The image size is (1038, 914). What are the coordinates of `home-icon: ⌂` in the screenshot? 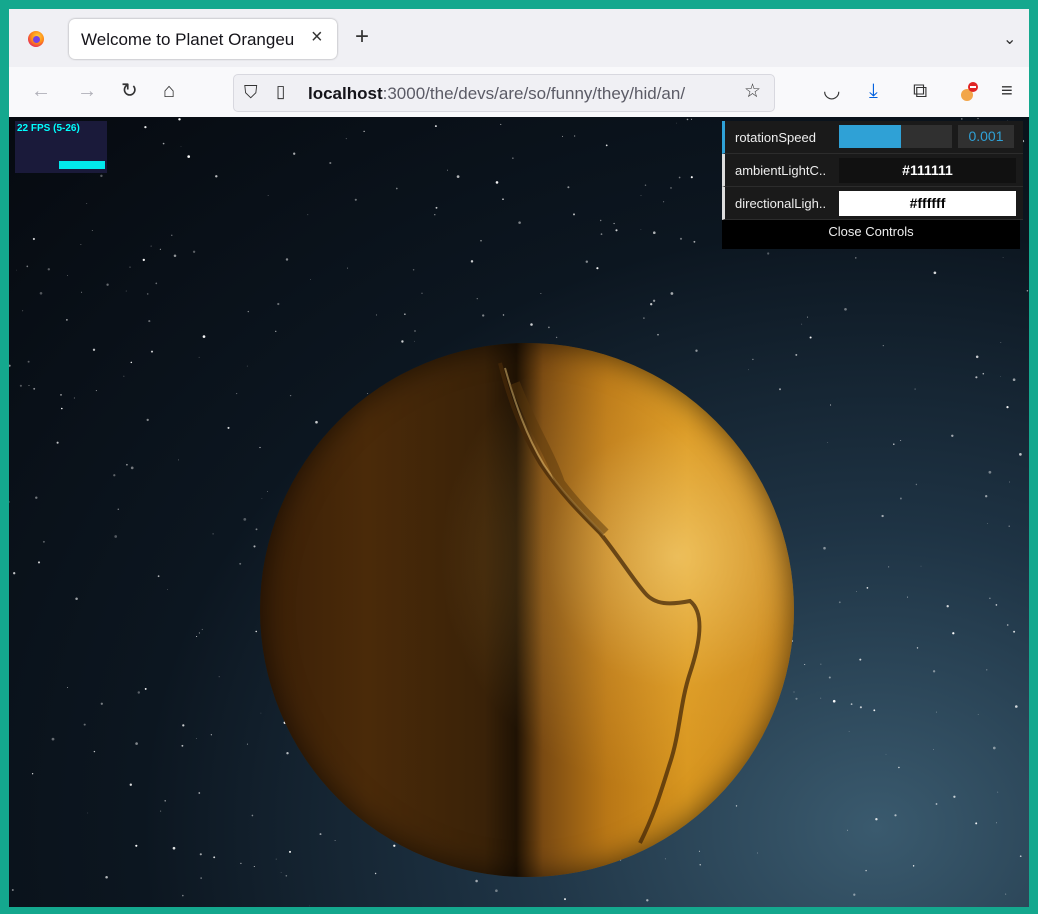 It's located at (169, 91).